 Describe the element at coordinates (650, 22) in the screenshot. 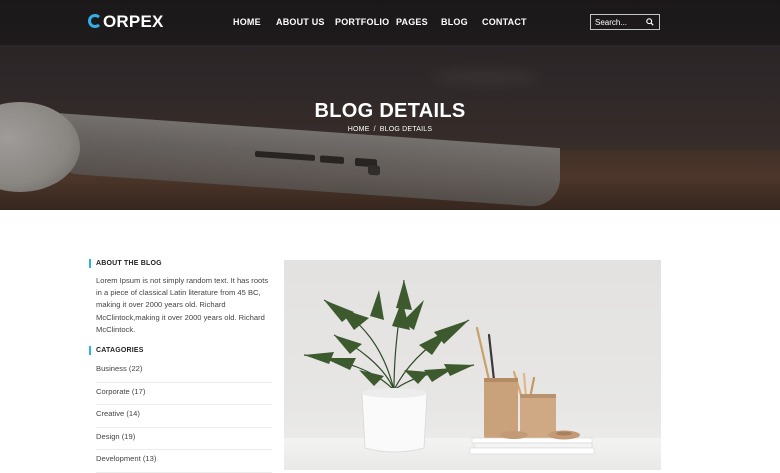

I see `search-icon` at that location.